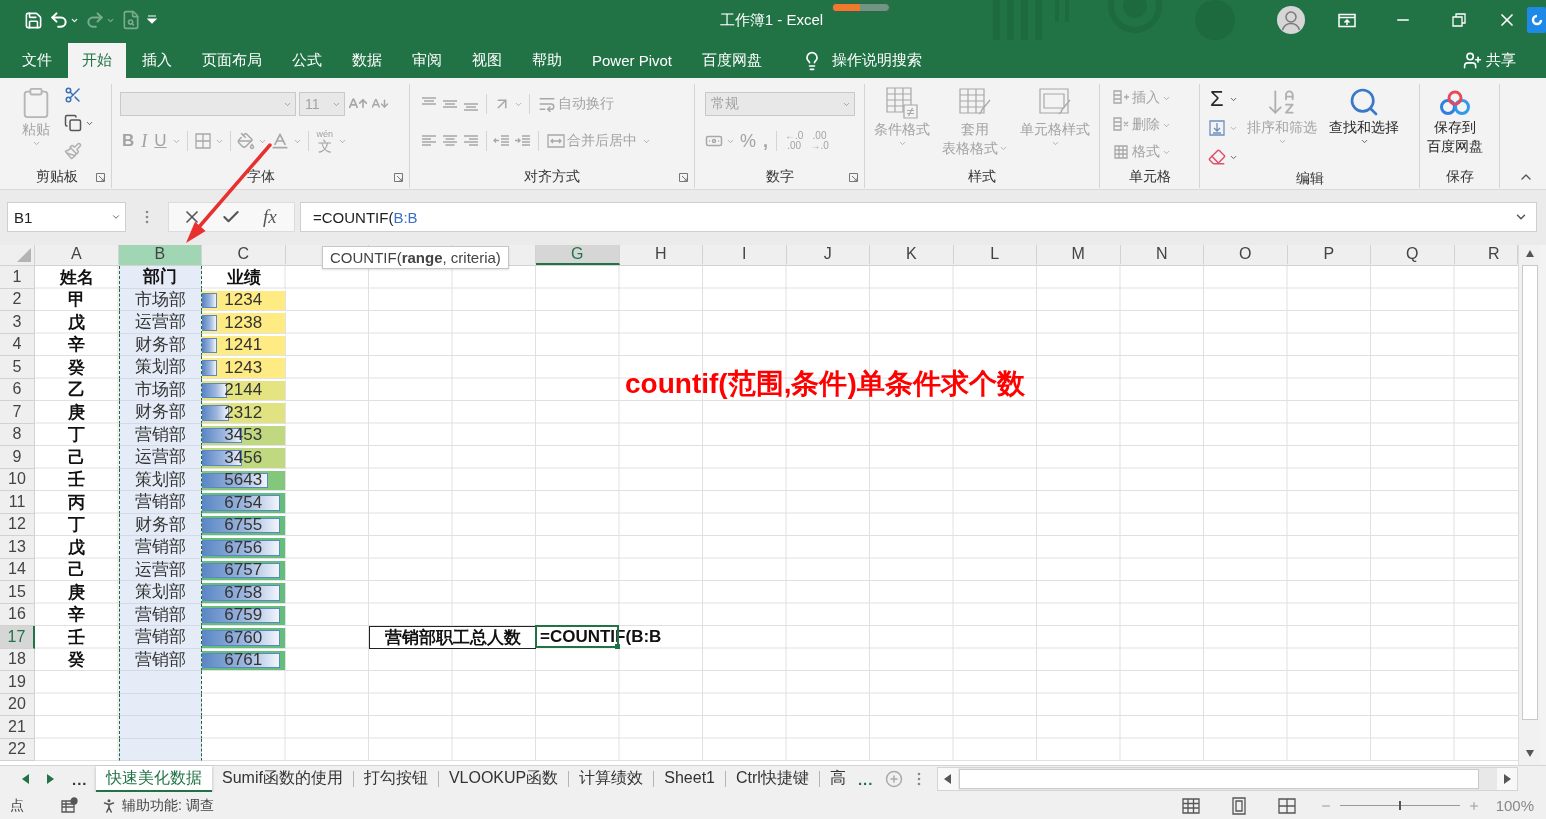 The height and width of the screenshot is (819, 1546). I want to click on find-select-button: 查找和选择, so click(1364, 116).